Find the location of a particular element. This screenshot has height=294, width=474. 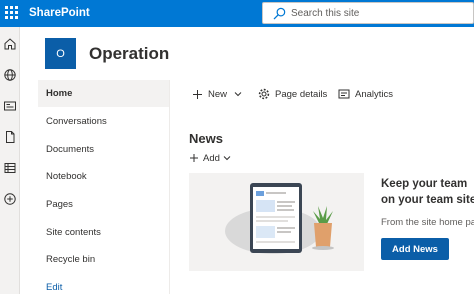

new-button-label: New is located at coordinates (218, 94).